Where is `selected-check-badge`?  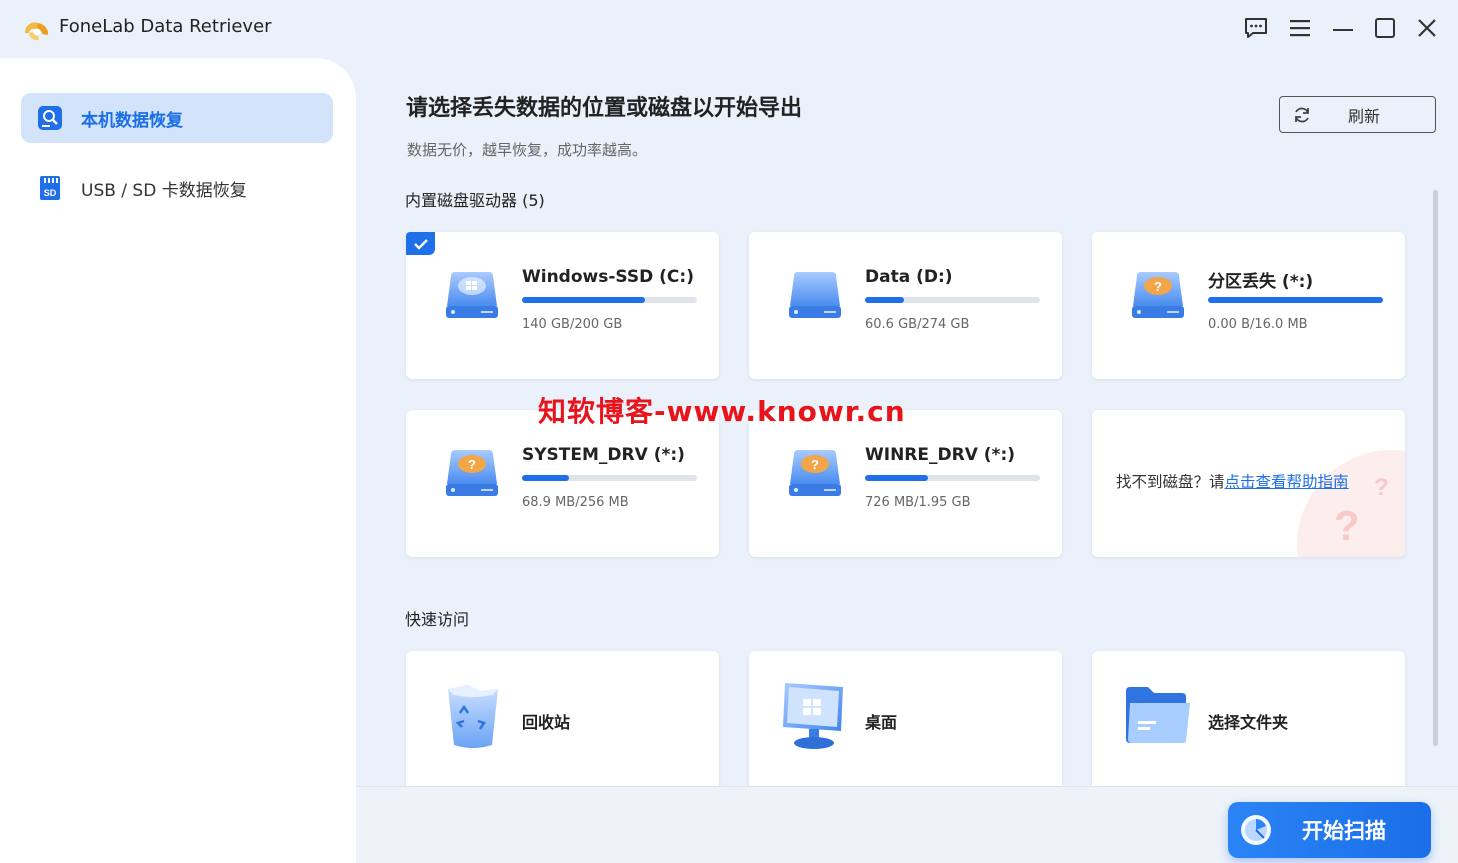 selected-check-badge is located at coordinates (420, 243).